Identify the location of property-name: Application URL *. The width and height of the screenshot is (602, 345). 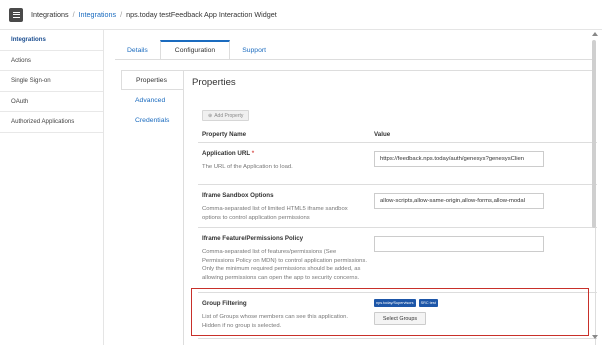
(284, 153).